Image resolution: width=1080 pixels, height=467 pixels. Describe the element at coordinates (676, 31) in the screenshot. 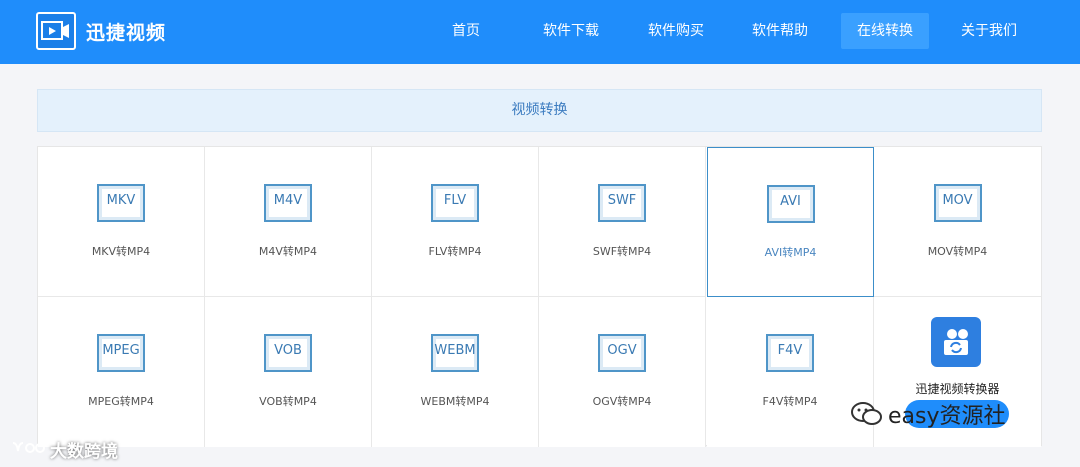

I see `nav-purchase: 软件购买` at that location.